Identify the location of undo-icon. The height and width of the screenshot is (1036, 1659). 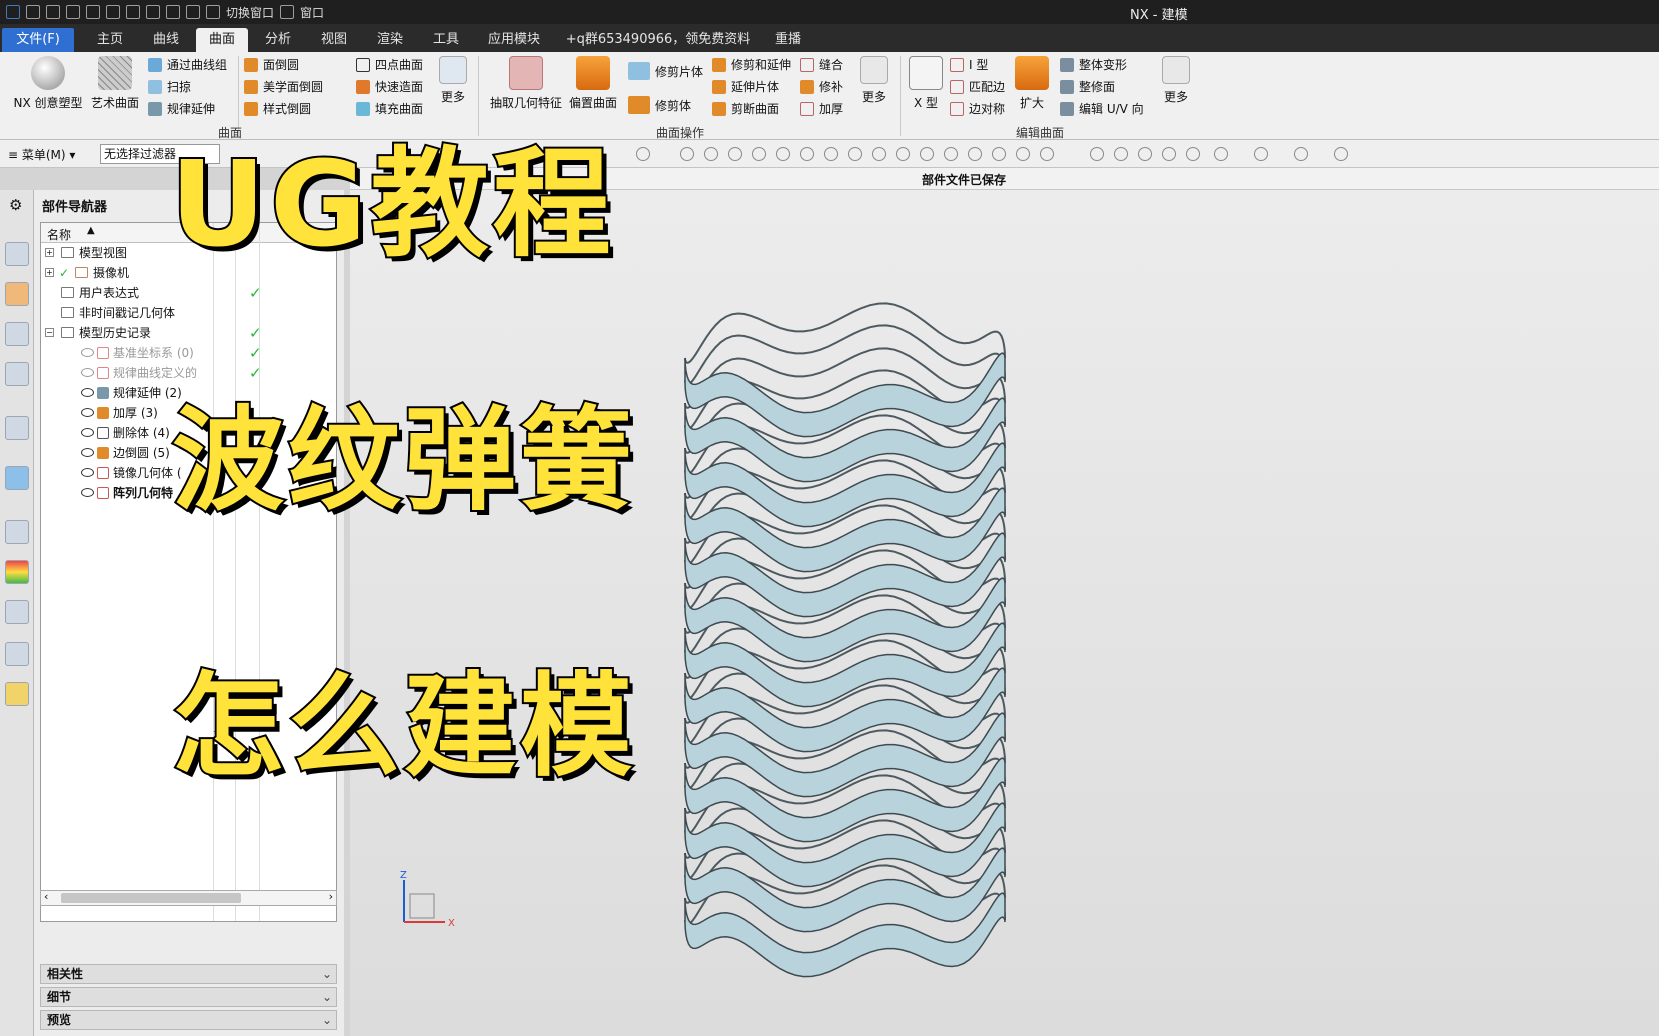
(53, 12).